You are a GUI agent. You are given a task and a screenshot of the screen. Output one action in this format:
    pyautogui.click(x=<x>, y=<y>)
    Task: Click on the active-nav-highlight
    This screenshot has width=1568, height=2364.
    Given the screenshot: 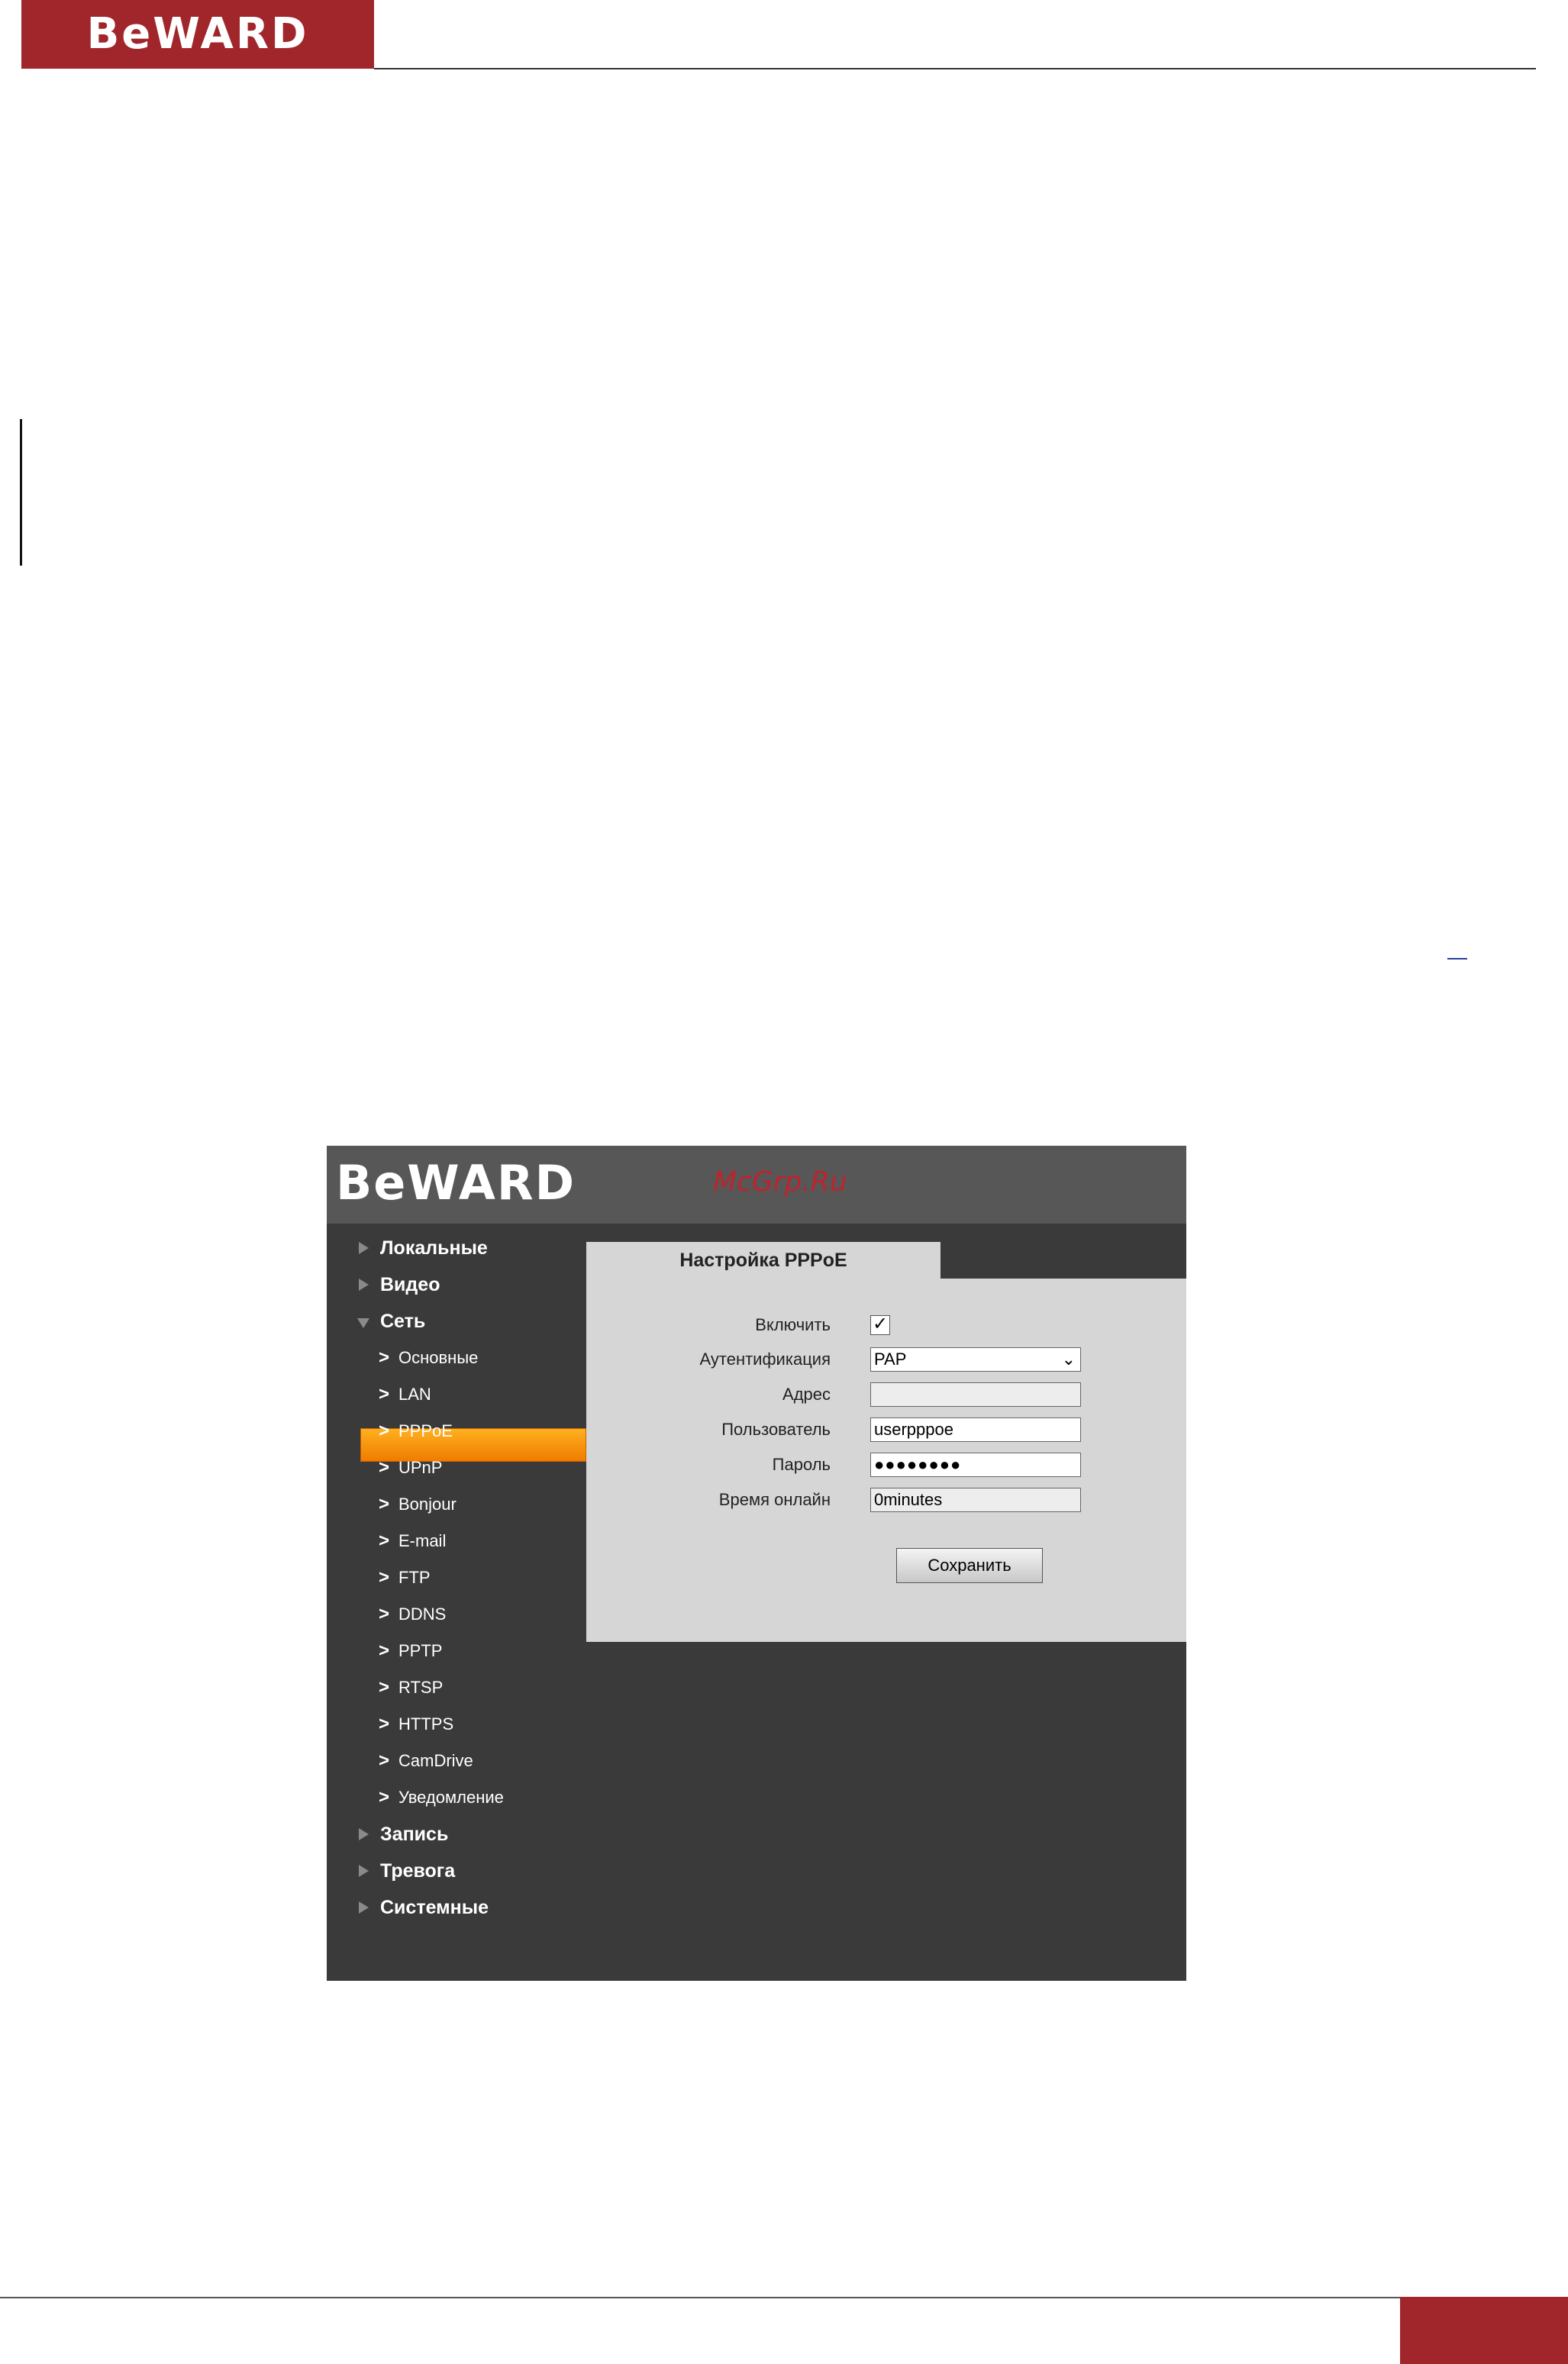 What is the action you would take?
    pyautogui.click(x=473, y=1445)
    